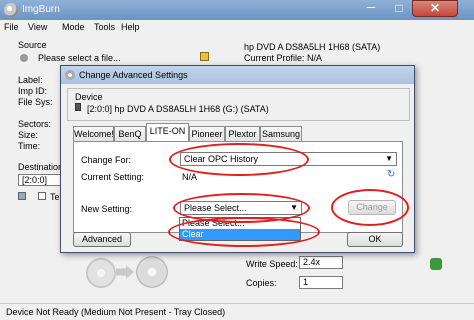 This screenshot has height=320, width=474. What do you see at coordinates (11, 10) in the screenshot?
I see `imgburn-app-icon` at bounding box center [11, 10].